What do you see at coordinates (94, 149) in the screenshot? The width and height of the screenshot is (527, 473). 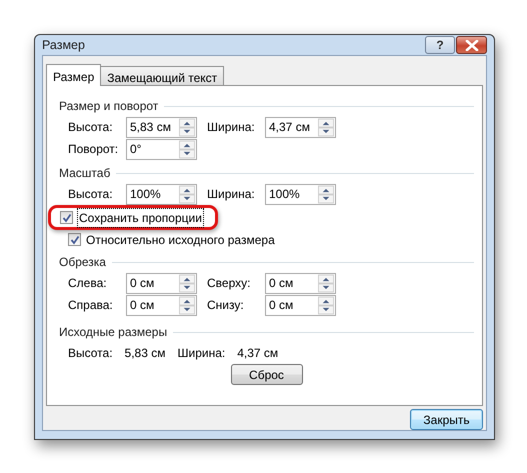 I see `field-label: Поворот:` at bounding box center [94, 149].